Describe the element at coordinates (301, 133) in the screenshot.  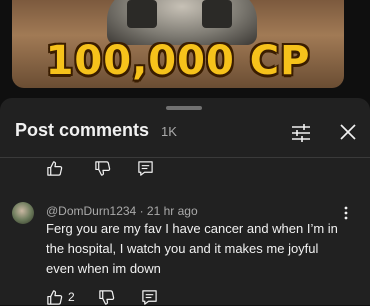
I see `sliders-icon` at that location.